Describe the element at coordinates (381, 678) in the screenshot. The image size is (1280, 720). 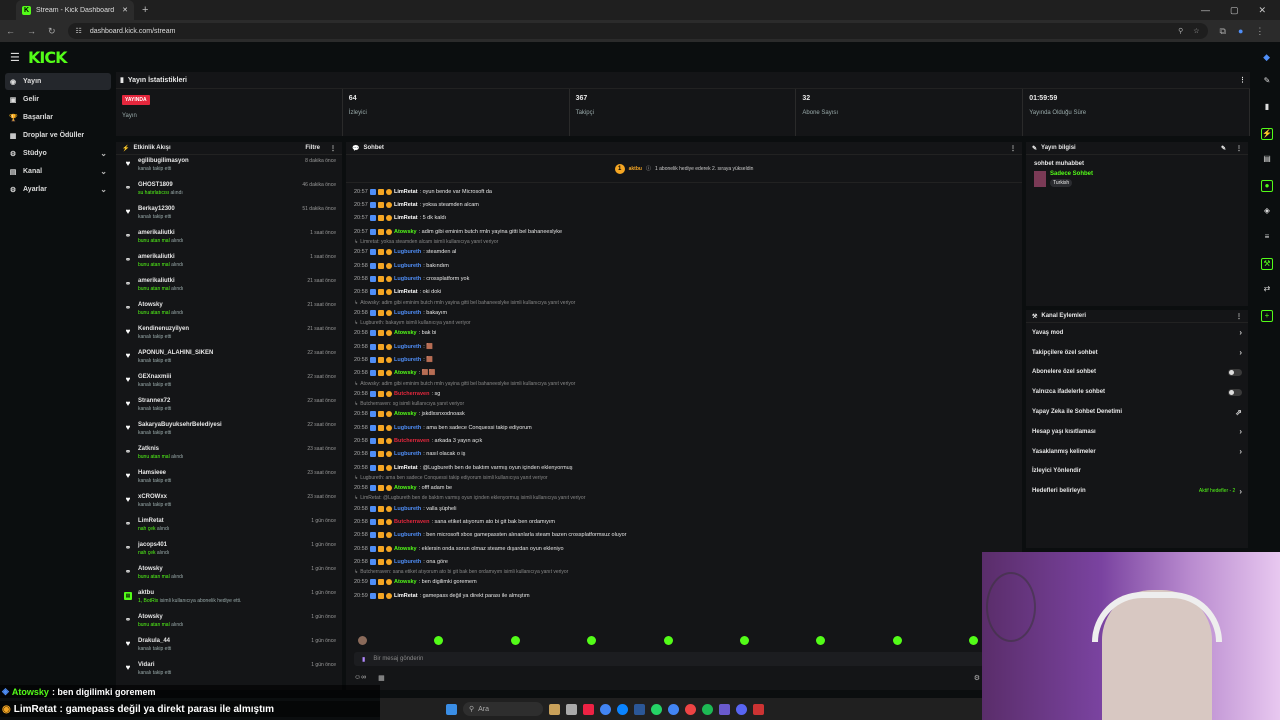
I see `gift-icon: ▦` at that location.